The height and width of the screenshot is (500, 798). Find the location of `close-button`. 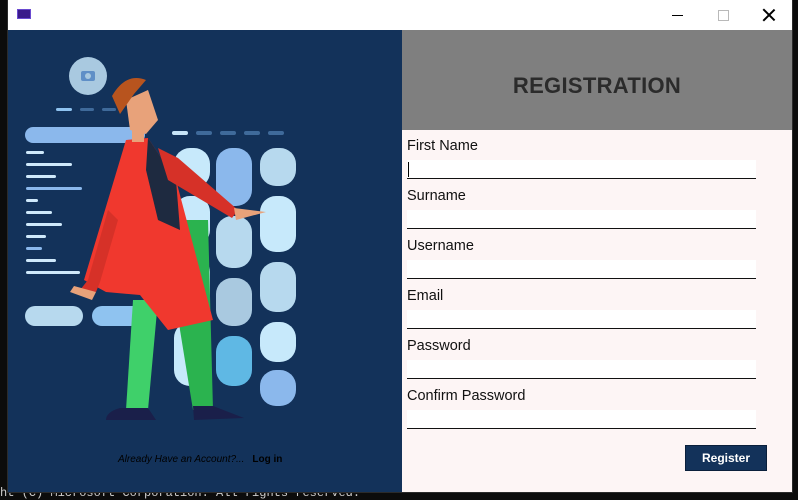

close-button is located at coordinates (769, 15).